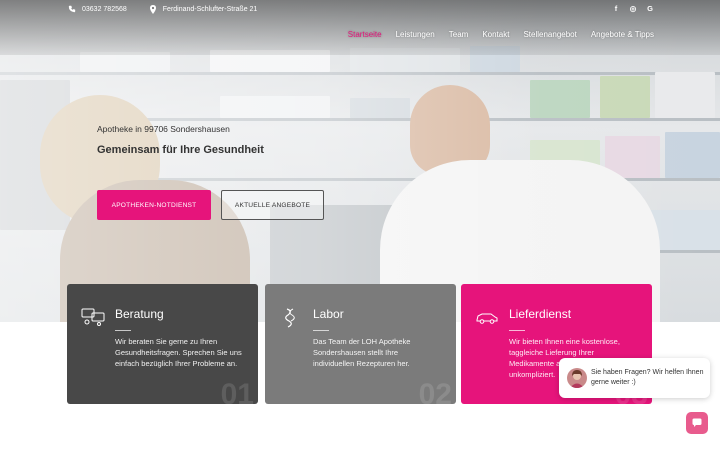 The image size is (720, 450). What do you see at coordinates (365, 34) in the screenshot?
I see `nav-item-startseite: Startseite` at bounding box center [365, 34].